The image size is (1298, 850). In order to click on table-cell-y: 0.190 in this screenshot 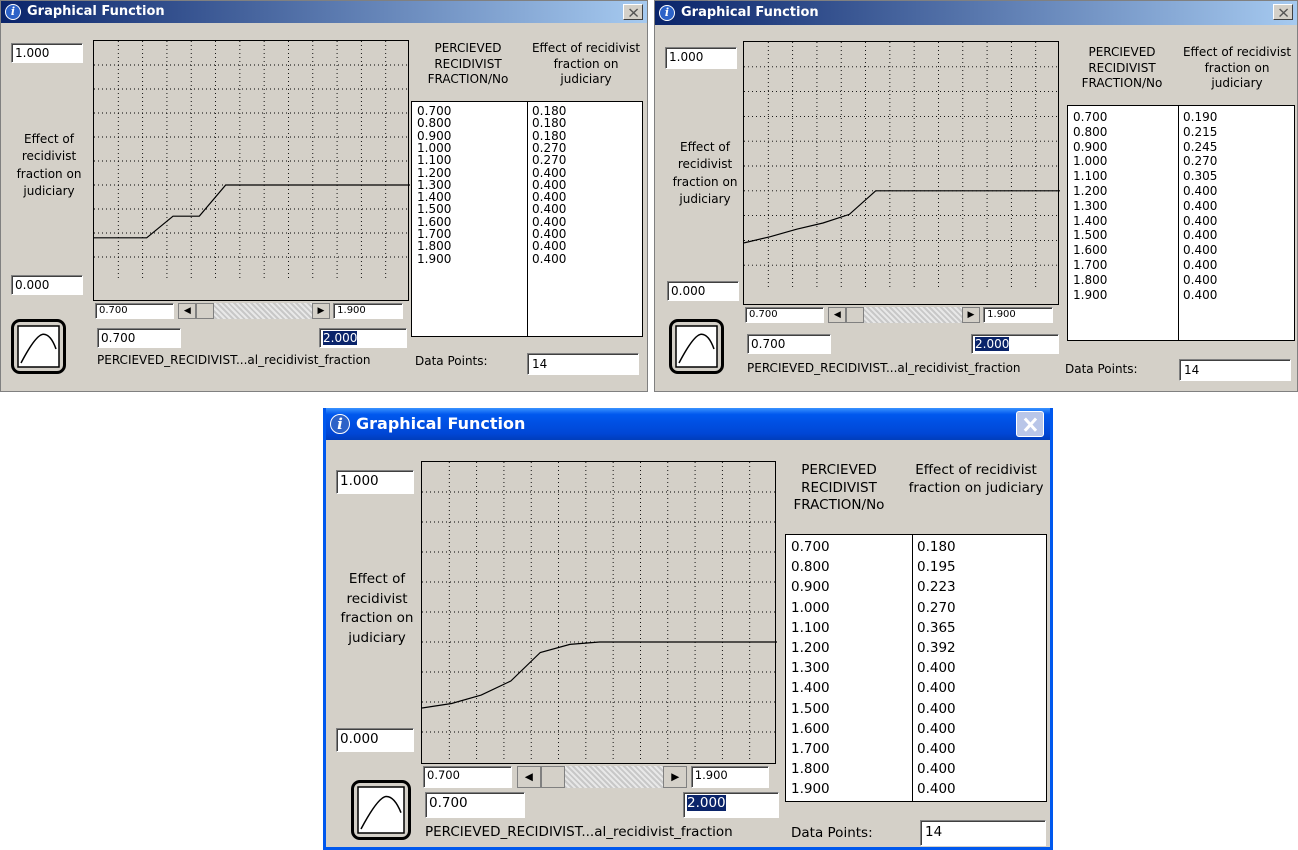, I will do `click(1200, 117)`.